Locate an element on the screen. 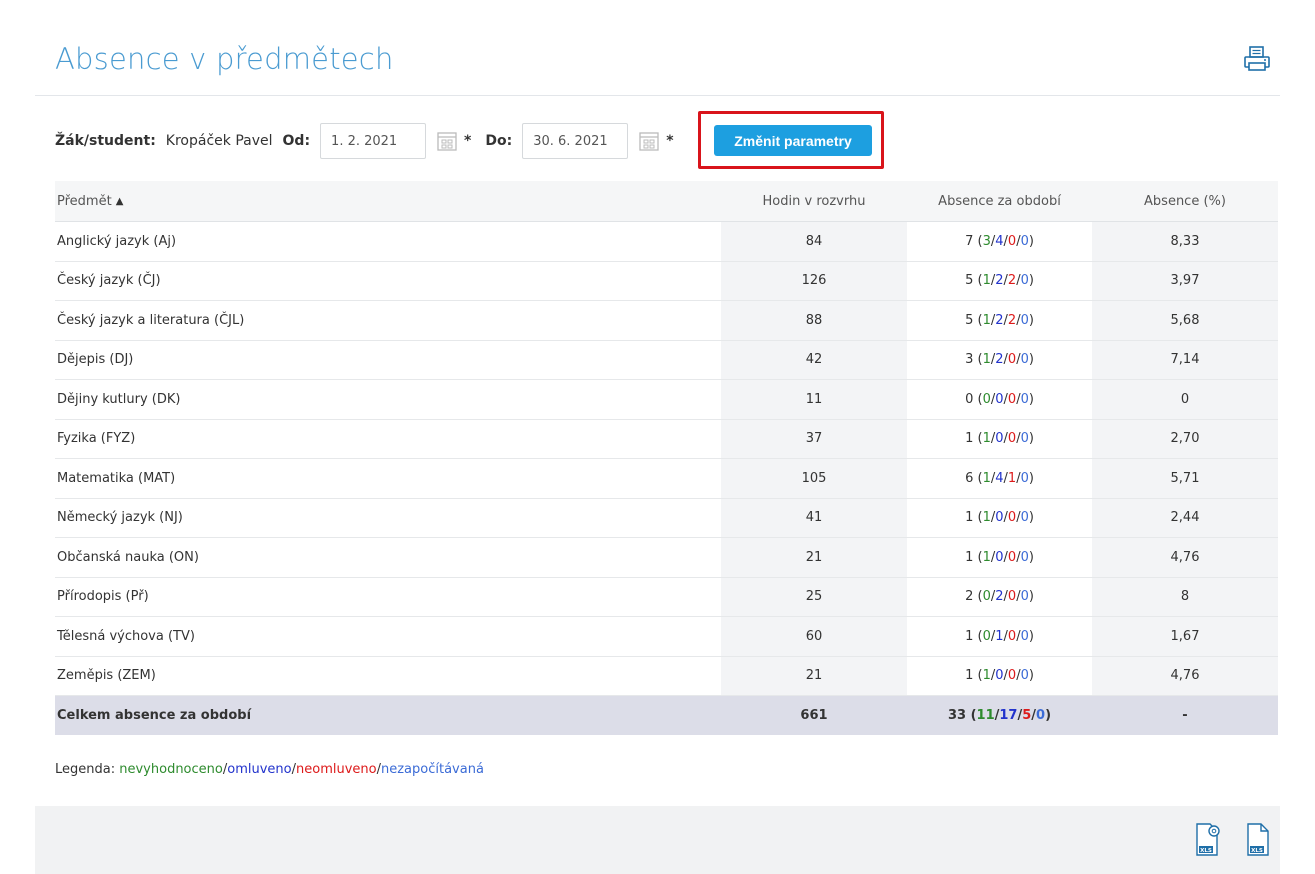 The image size is (1315, 874). from-date-input is located at coordinates (373, 141).